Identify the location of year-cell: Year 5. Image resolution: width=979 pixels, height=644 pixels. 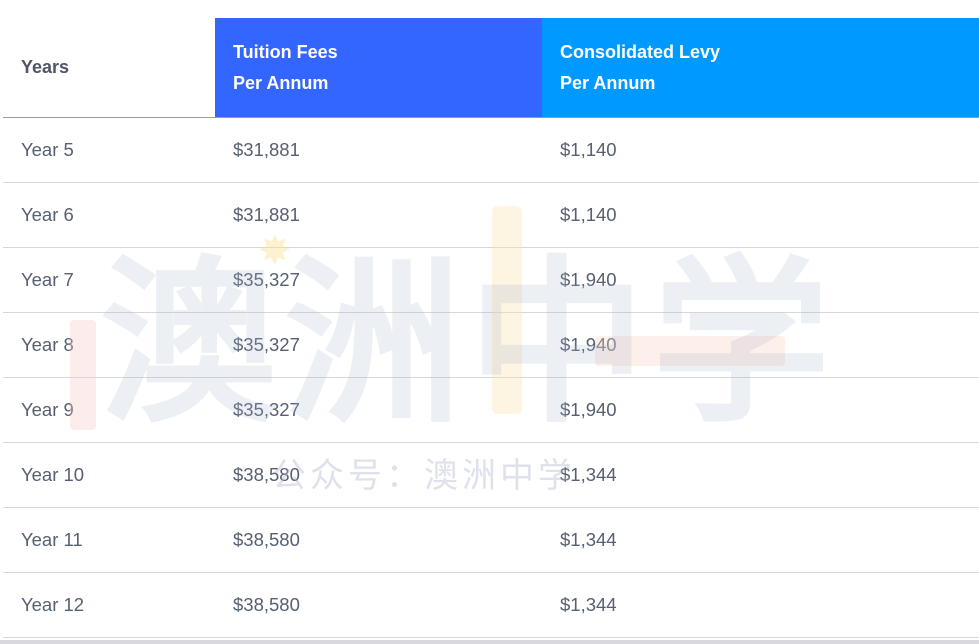
(47, 149).